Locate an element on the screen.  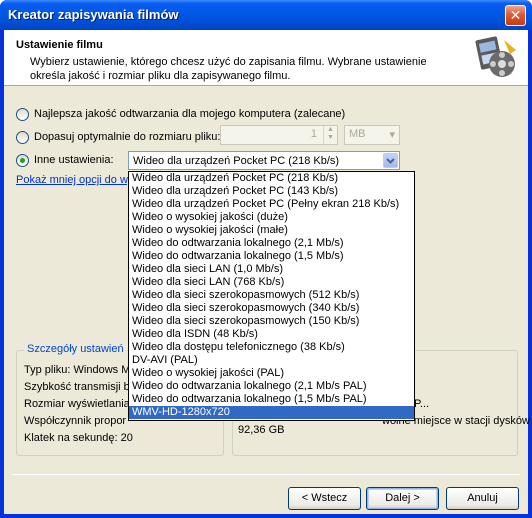
button-separator is located at coordinates (266, 474).